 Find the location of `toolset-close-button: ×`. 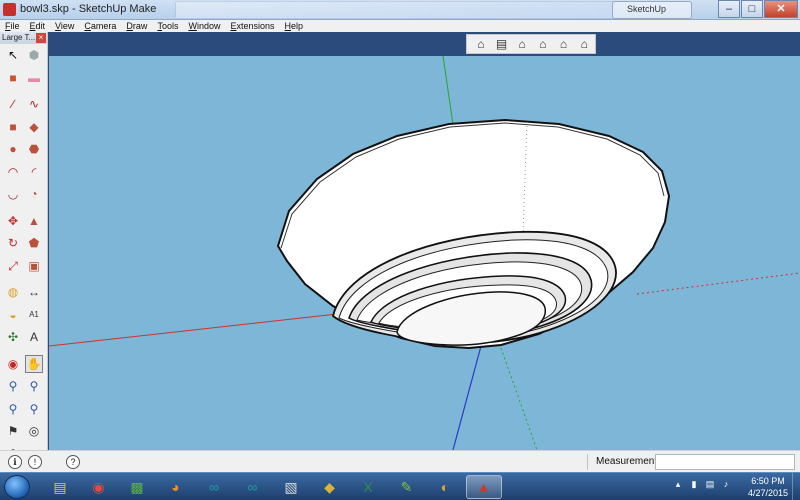

toolset-close-button: × is located at coordinates (41, 38).